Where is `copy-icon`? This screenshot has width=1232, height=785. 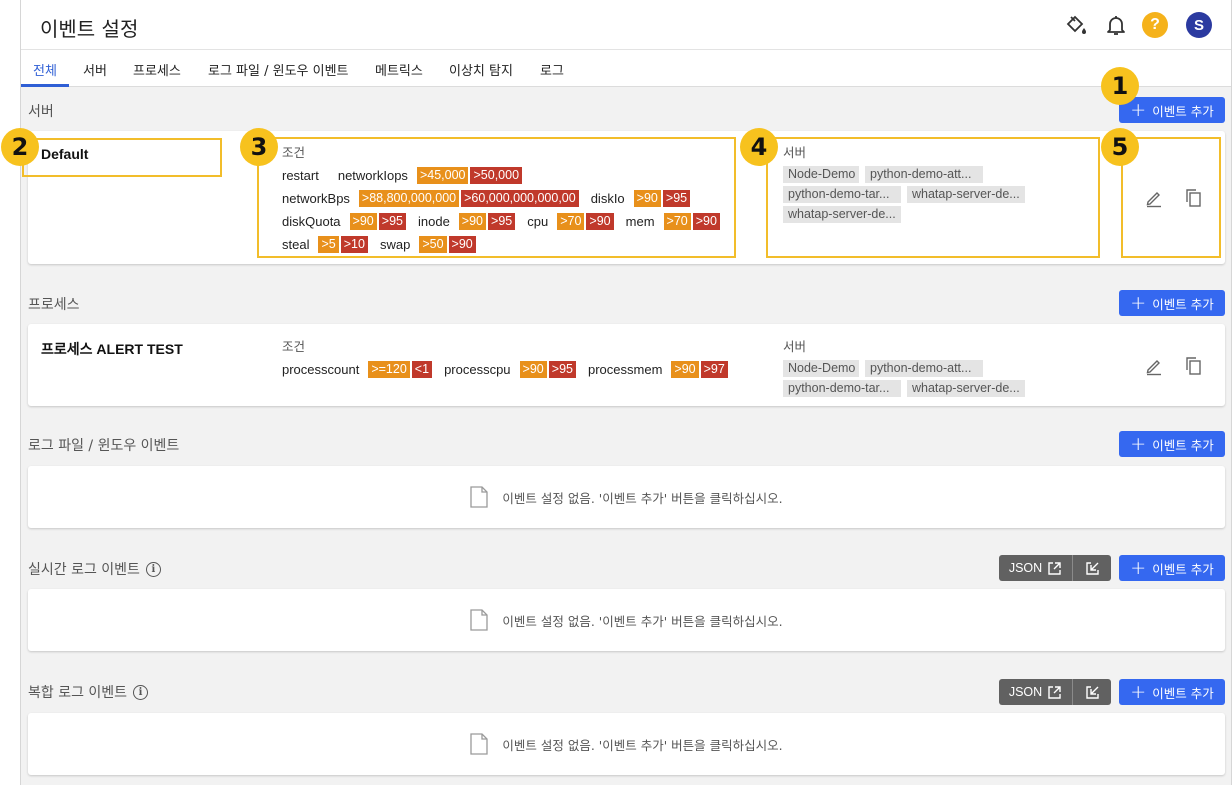 copy-icon is located at coordinates (1193, 366).